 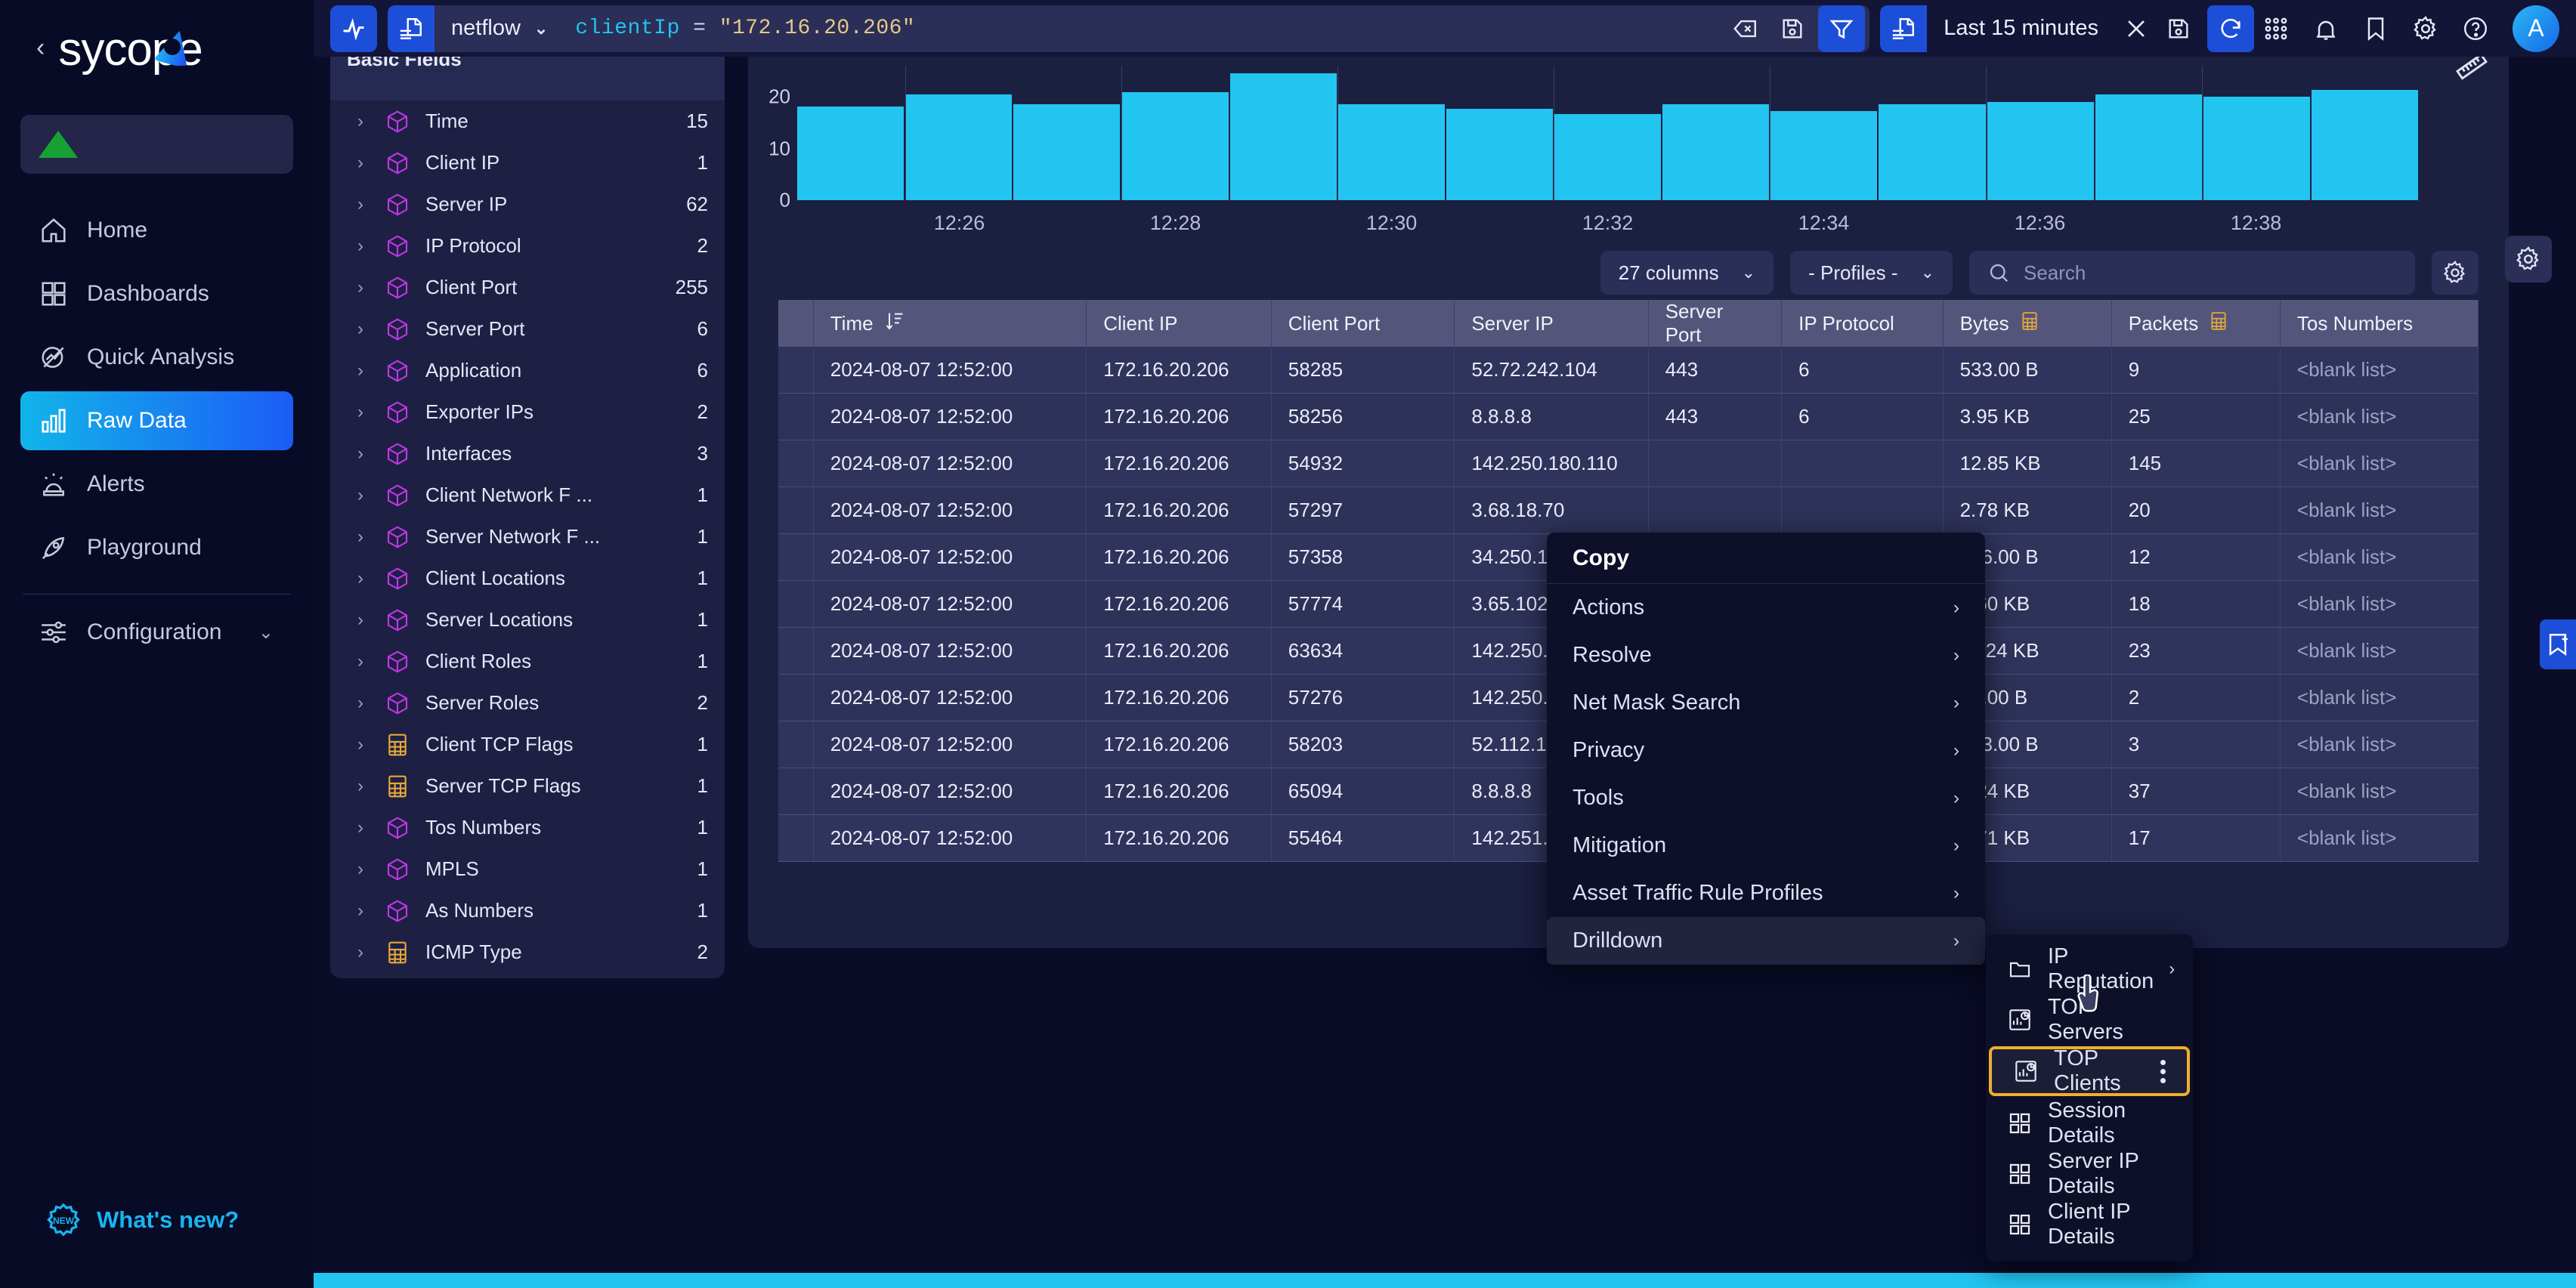 What do you see at coordinates (527, 121) in the screenshot?
I see `field-row: › Time 15` at bounding box center [527, 121].